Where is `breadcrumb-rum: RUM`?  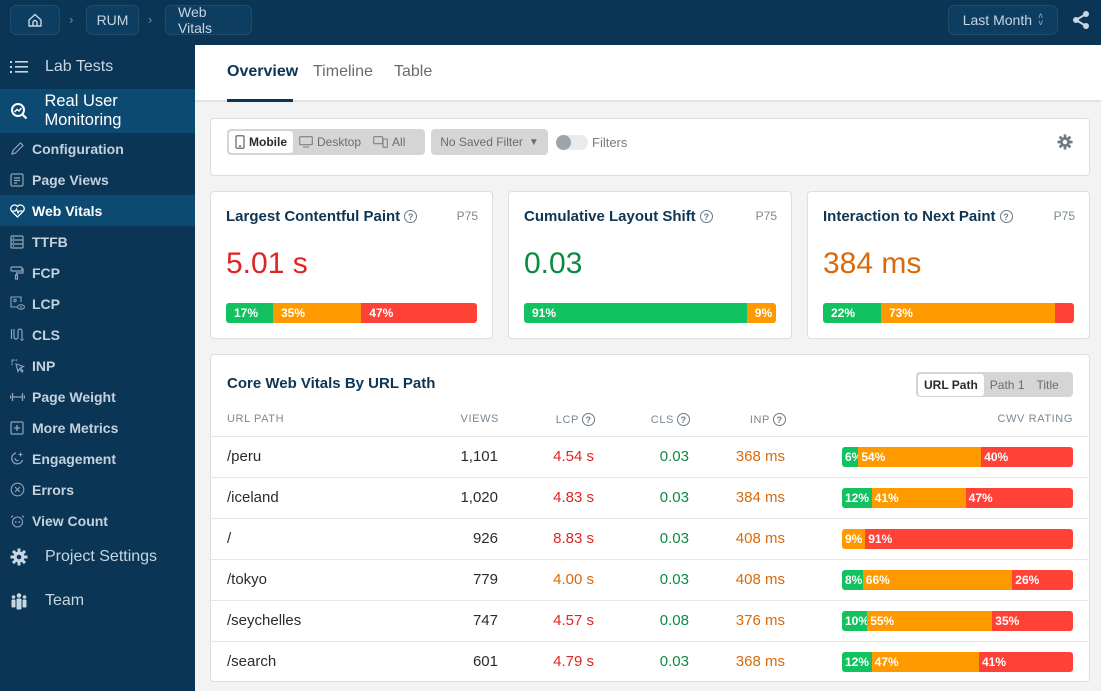
breadcrumb-rum: RUM is located at coordinates (112, 20).